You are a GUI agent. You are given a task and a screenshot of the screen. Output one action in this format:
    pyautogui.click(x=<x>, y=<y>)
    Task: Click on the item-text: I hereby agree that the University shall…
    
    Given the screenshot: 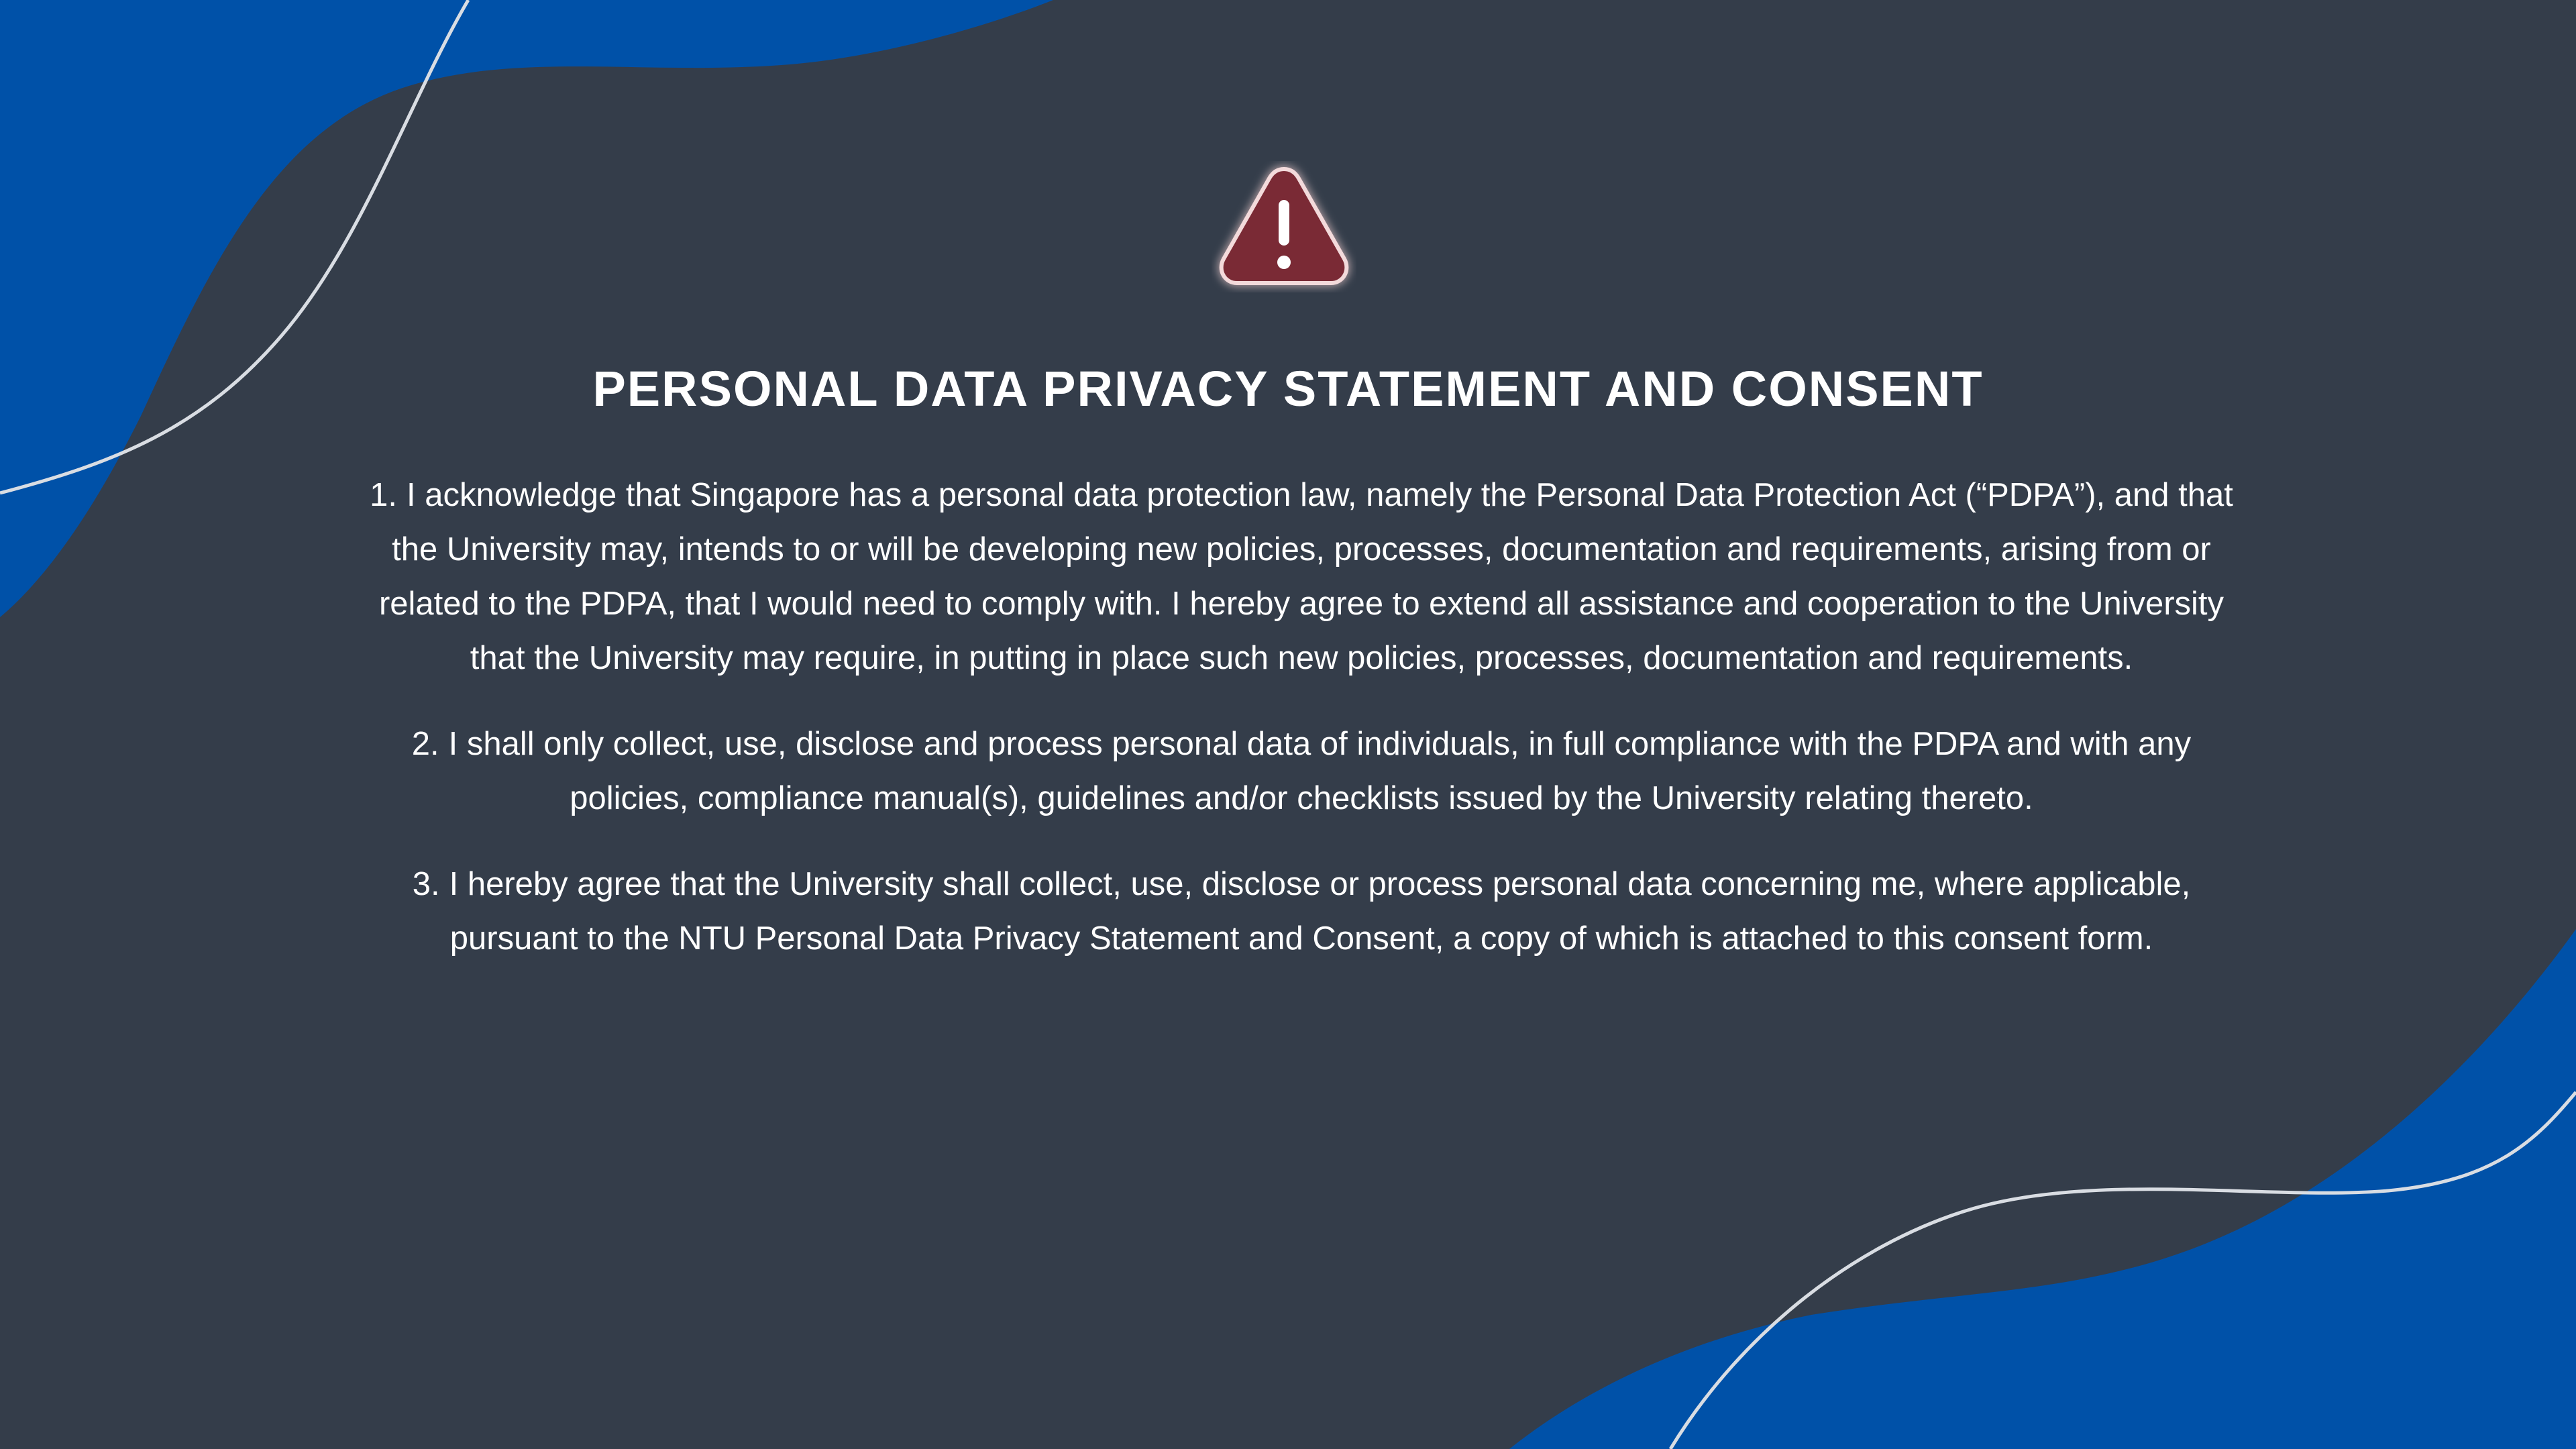 What is the action you would take?
    pyautogui.click(x=1320, y=911)
    